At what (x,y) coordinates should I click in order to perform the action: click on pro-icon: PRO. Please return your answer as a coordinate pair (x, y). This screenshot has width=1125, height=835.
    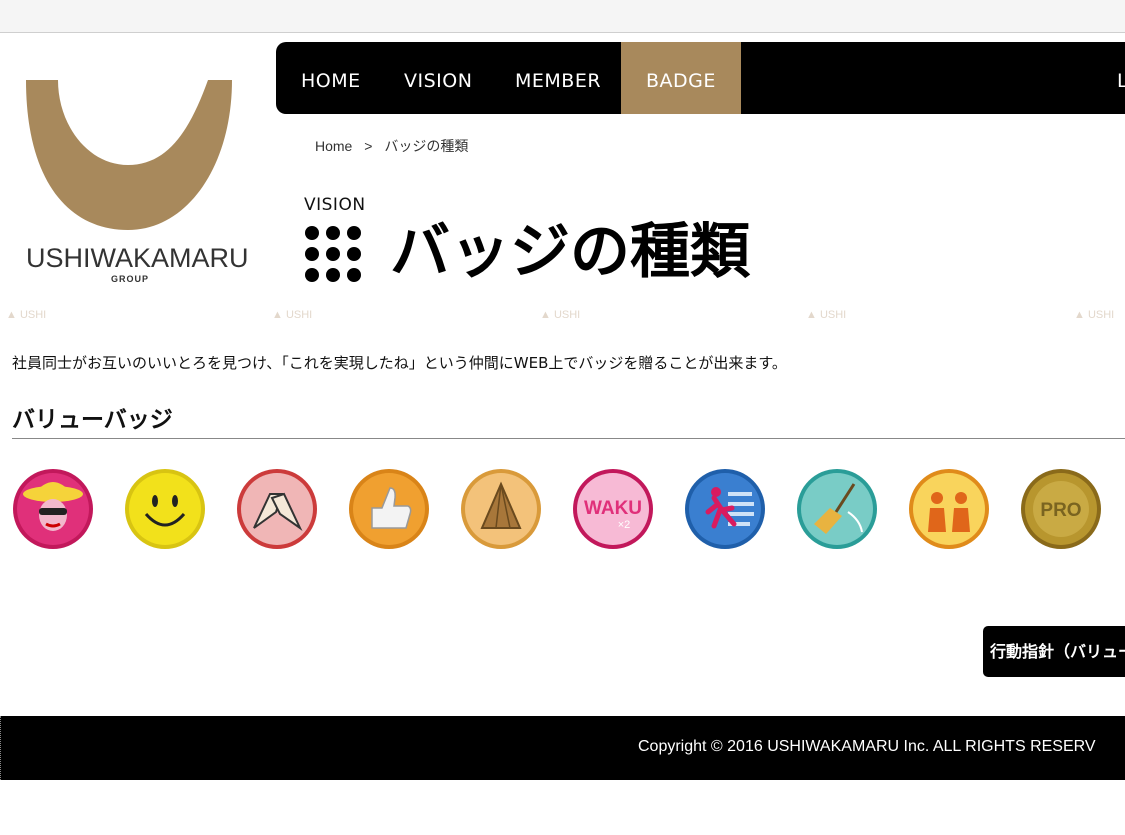
    Looking at the image, I should click on (1061, 509).